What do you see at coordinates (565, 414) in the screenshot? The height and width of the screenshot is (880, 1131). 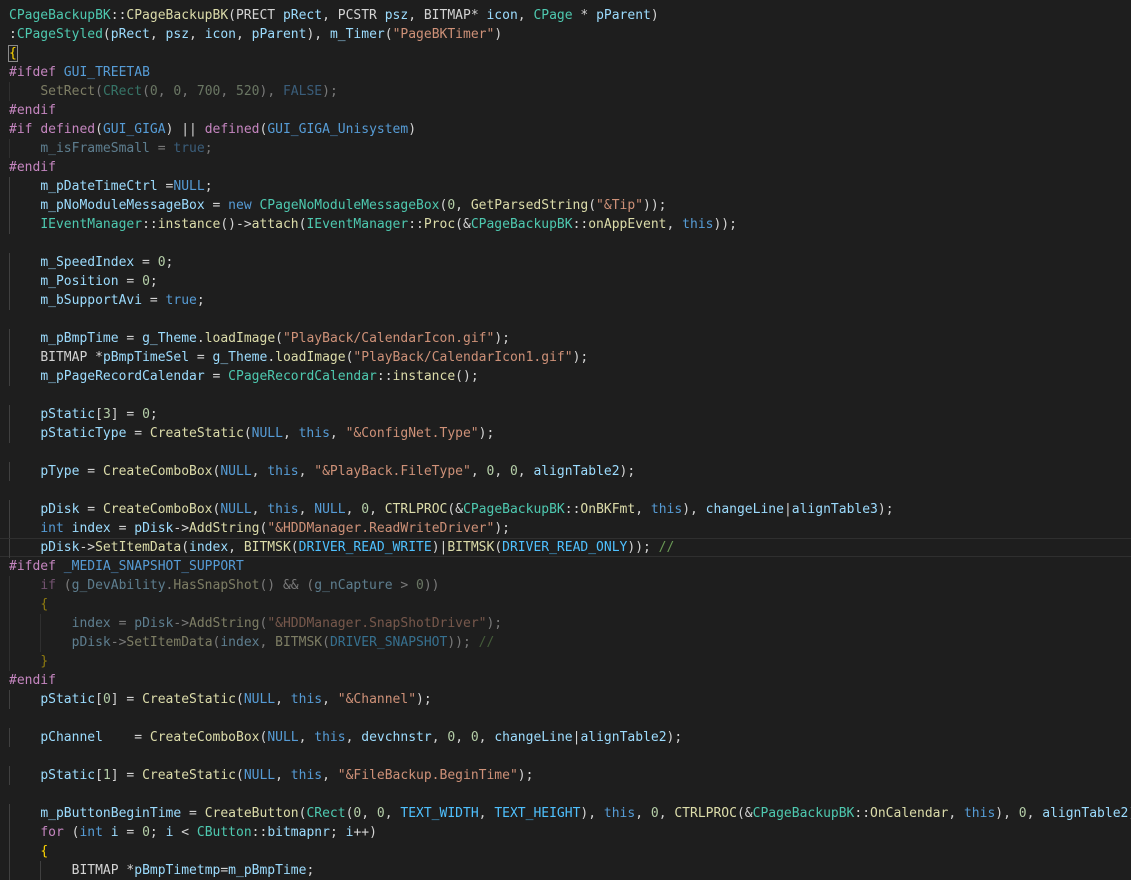 I see `code-line: pStatic[3] = 0;` at bounding box center [565, 414].